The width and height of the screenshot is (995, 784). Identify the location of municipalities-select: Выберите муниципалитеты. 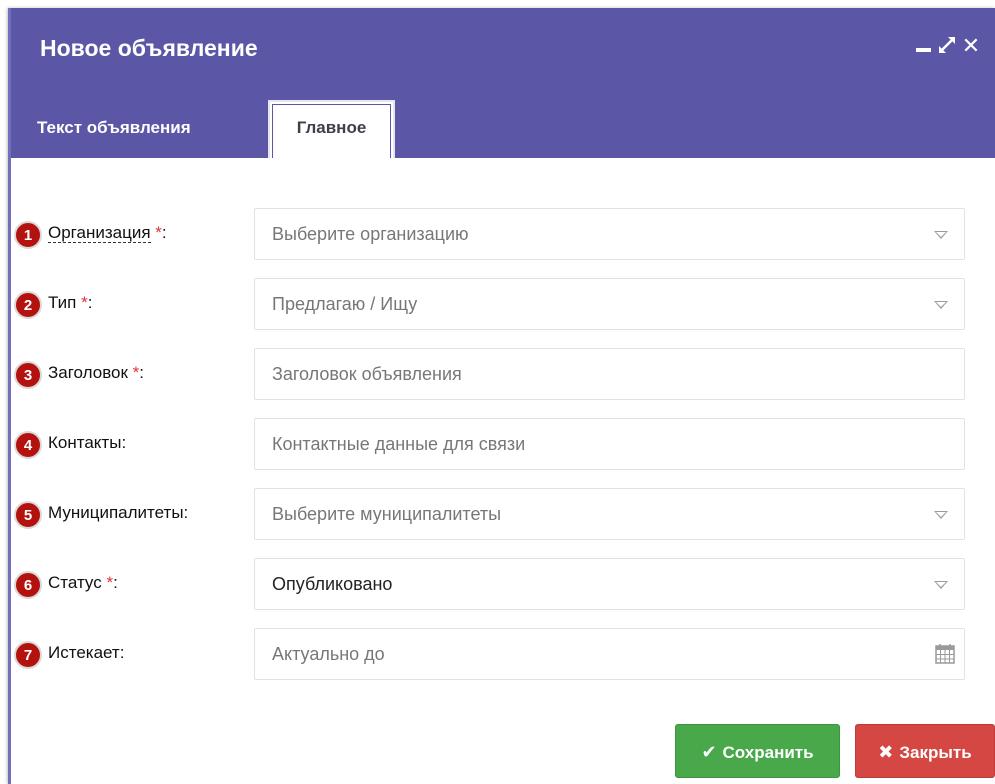
(609, 514).